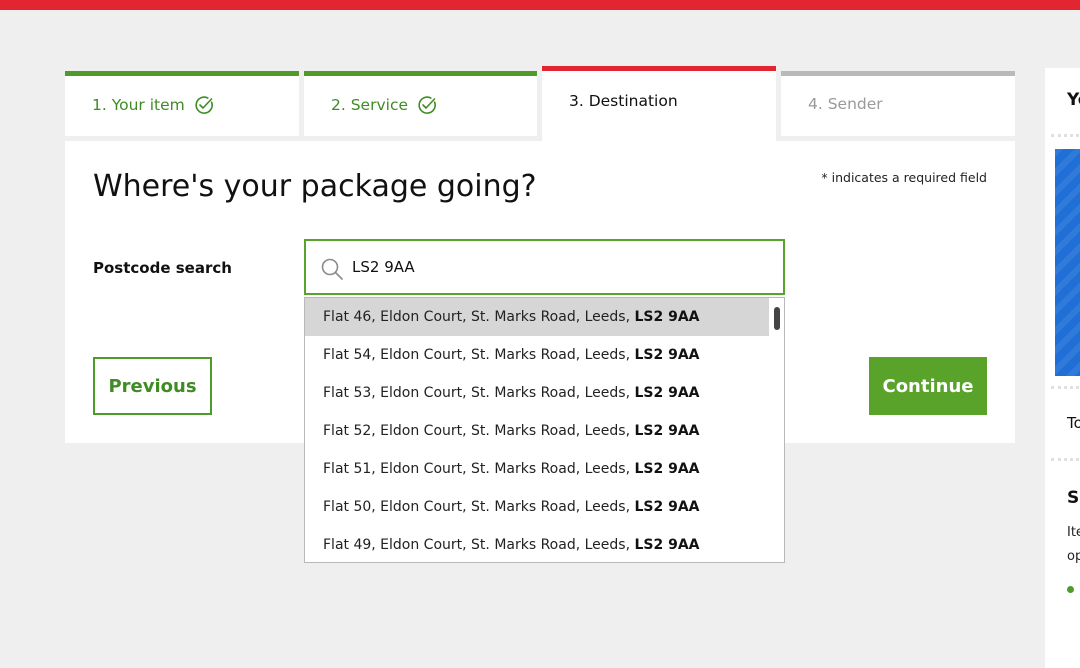 Image resolution: width=1080 pixels, height=668 pixels. I want to click on summary-total-label: To, so click(1073, 423).